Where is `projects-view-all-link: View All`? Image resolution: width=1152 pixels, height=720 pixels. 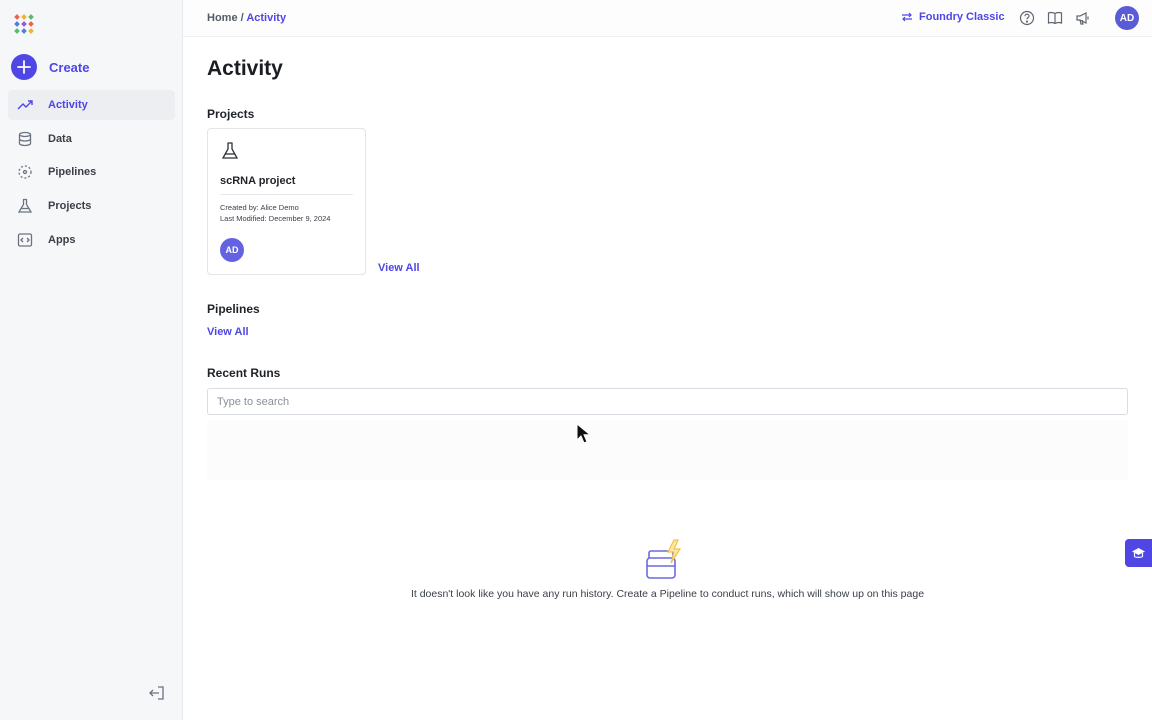
projects-view-all-link: View All is located at coordinates (399, 268).